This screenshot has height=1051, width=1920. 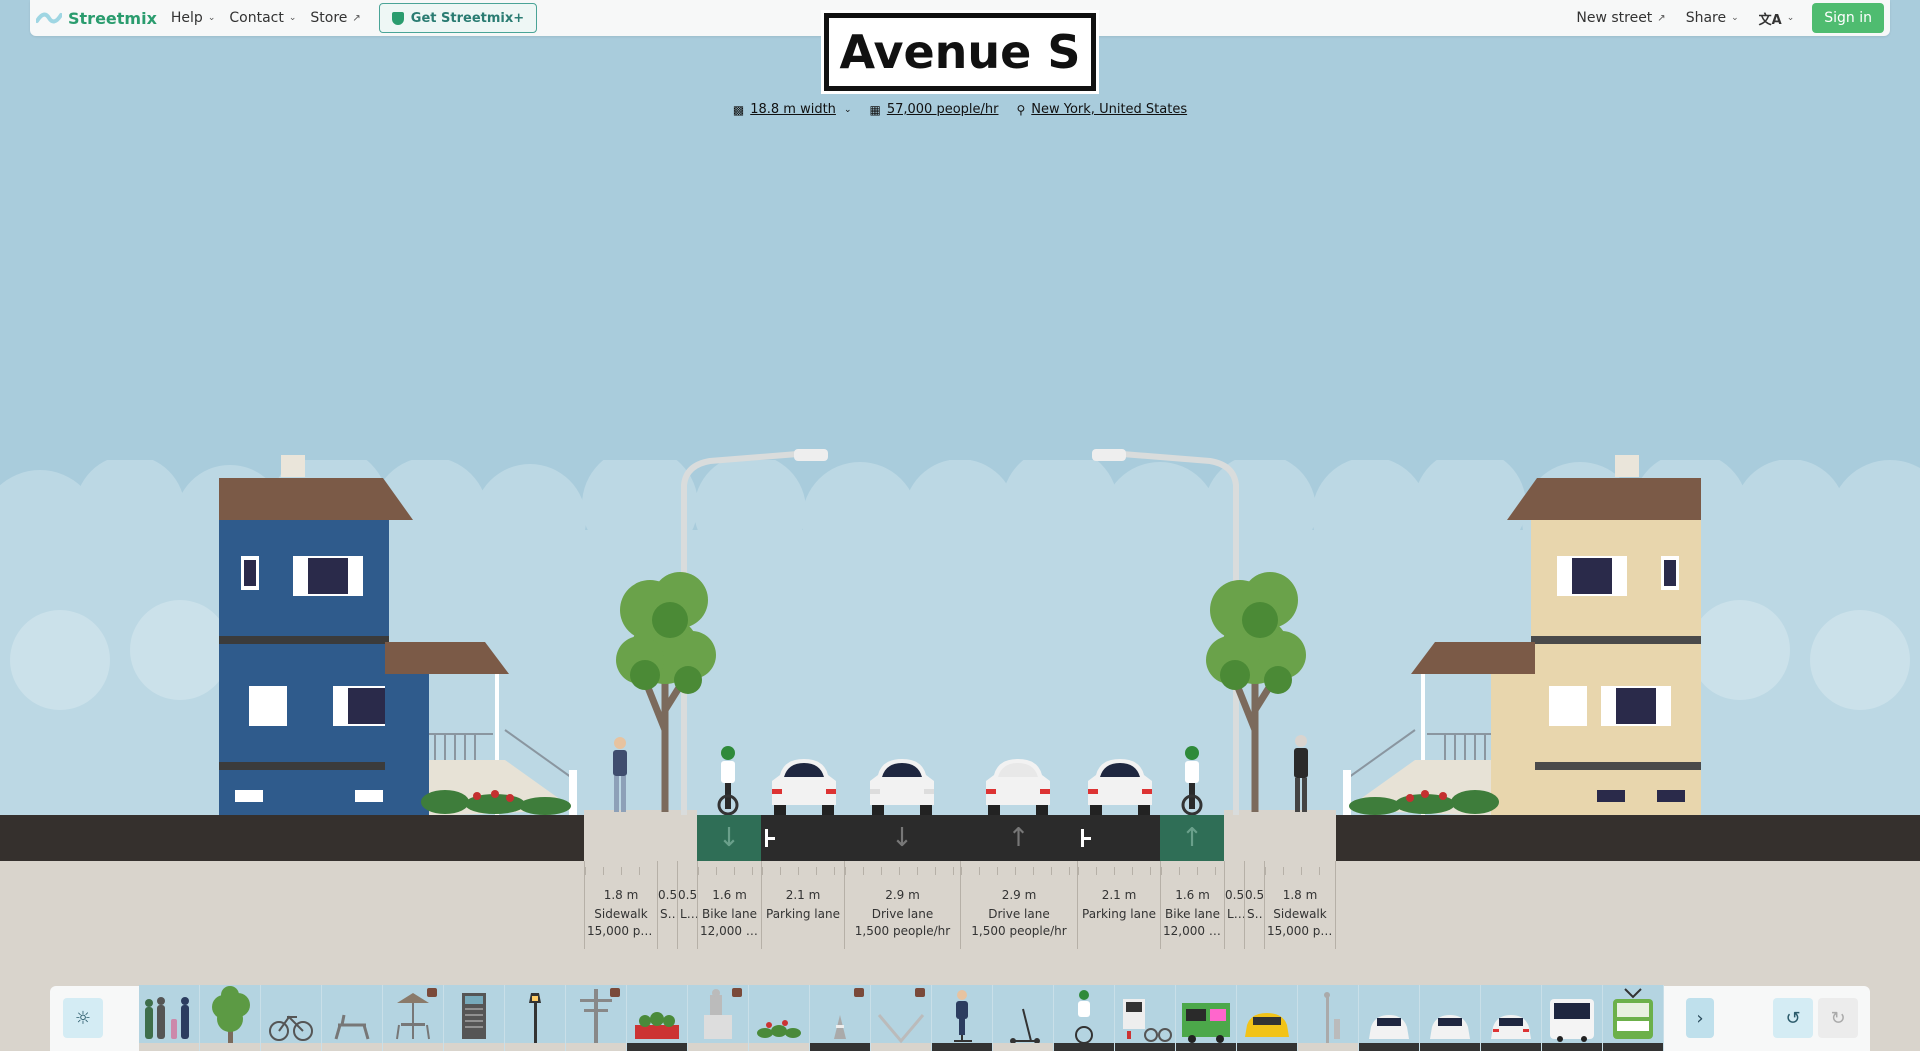 What do you see at coordinates (256, 18) in the screenshot?
I see `contact-menu-label: Contact` at bounding box center [256, 18].